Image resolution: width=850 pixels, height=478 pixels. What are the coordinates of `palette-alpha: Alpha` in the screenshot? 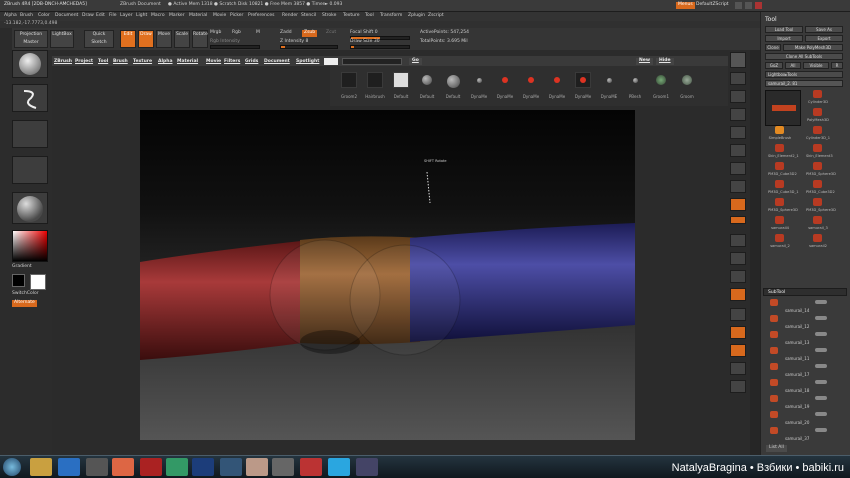 It's located at (165, 61).